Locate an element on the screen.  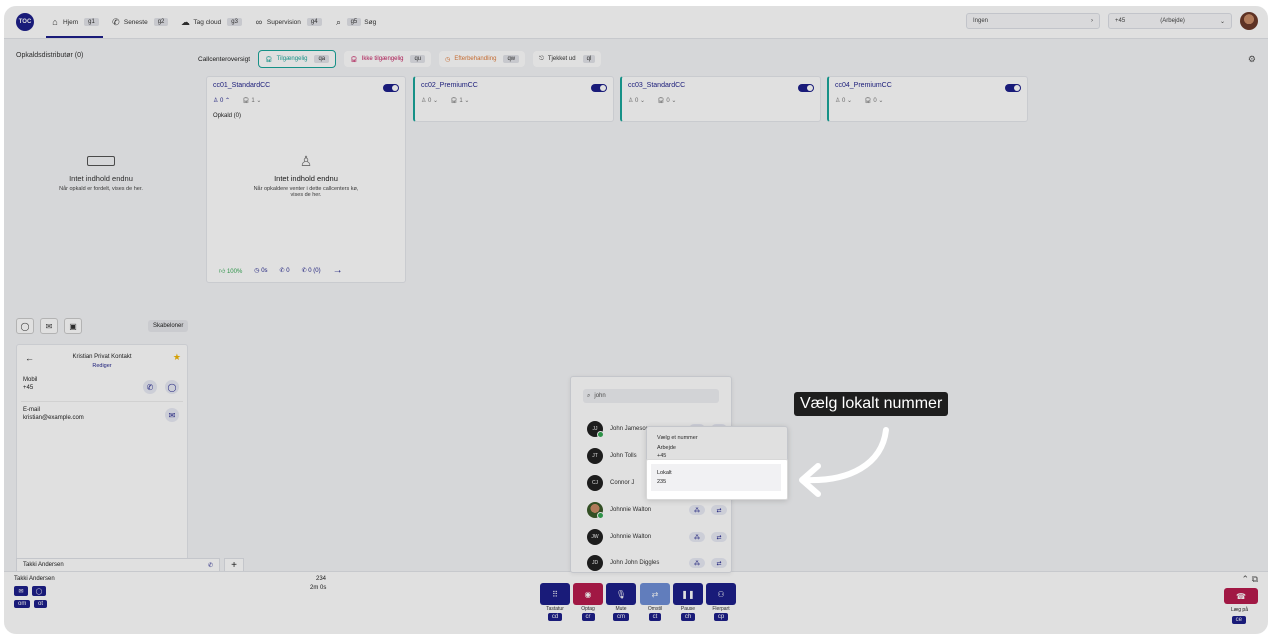
call-tab-name: Takki Andersen is located at coordinates (43, 565).